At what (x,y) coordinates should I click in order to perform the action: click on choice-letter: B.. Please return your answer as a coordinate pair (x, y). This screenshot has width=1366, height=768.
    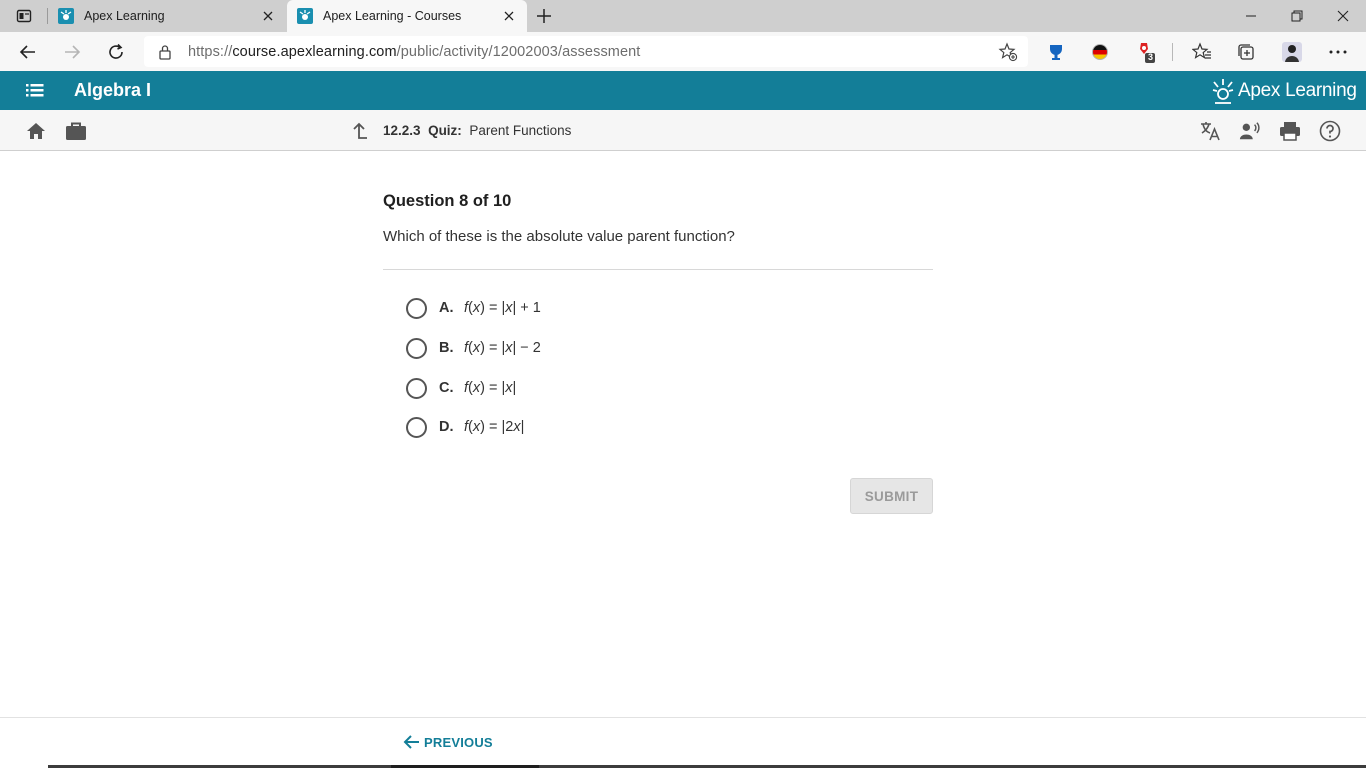
    Looking at the image, I should click on (446, 348).